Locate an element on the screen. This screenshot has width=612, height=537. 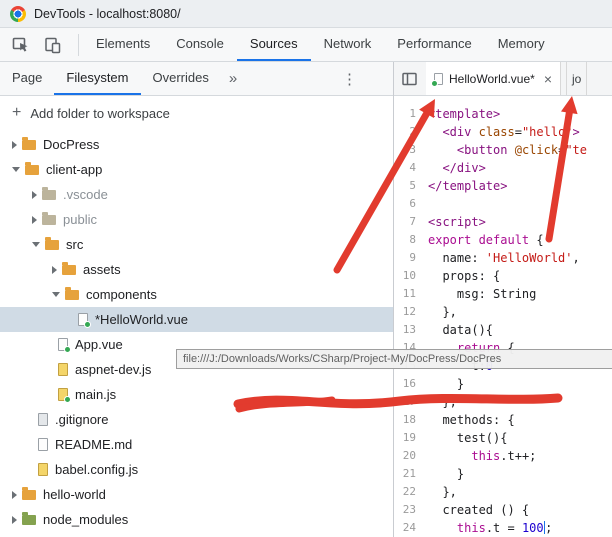
token: <div is located at coordinates (457, 132).